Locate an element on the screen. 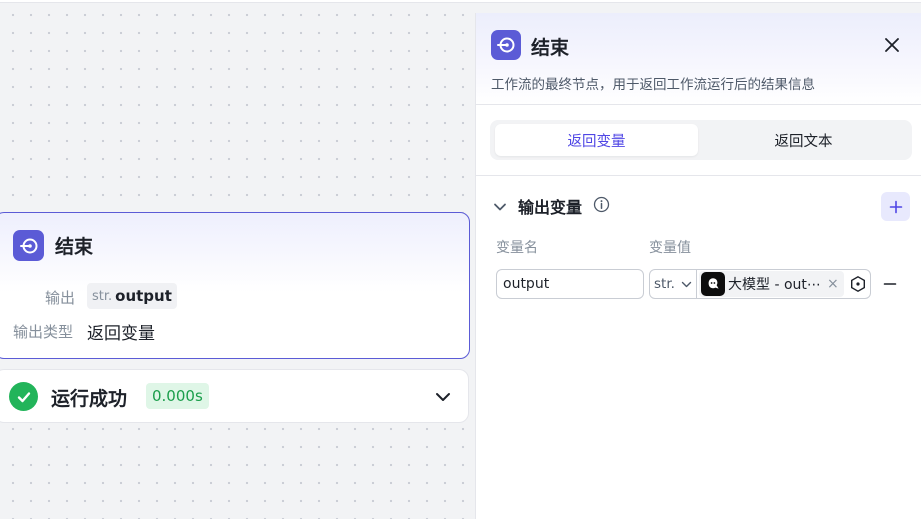 This screenshot has width=921, height=519. node-type-value: 返回变量 is located at coordinates (121, 334).